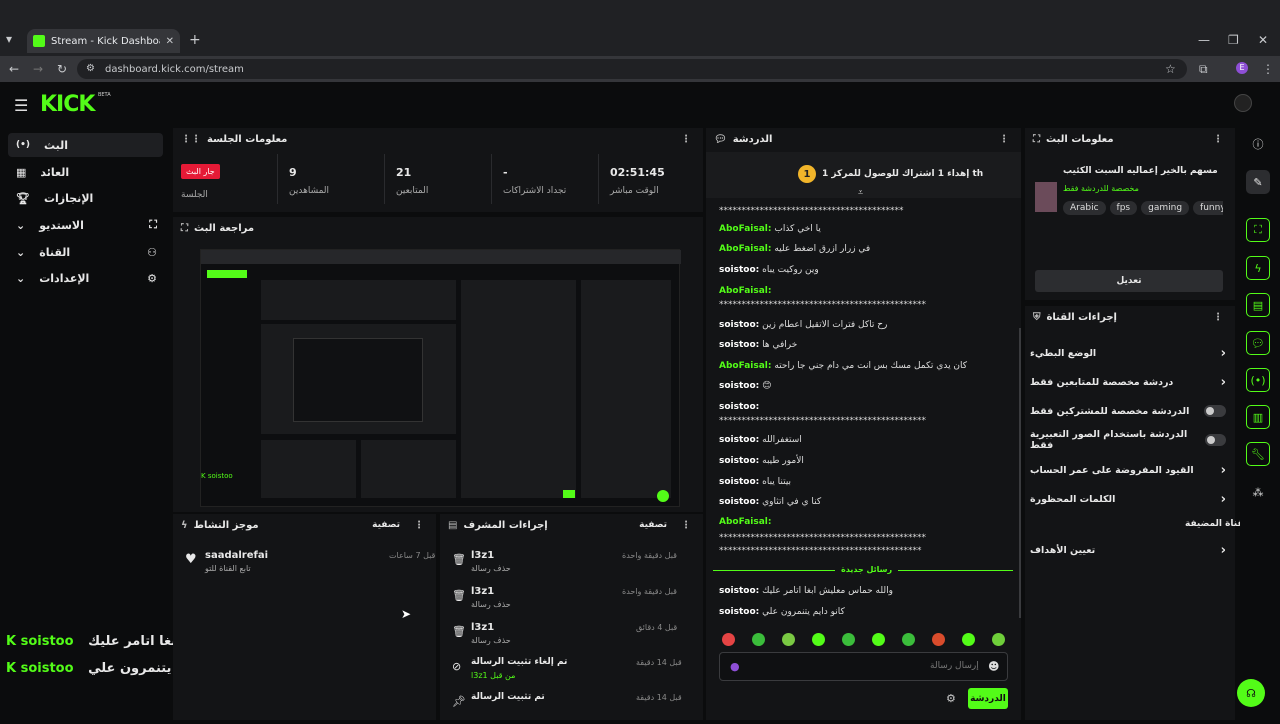 The height and width of the screenshot is (724, 1280). I want to click on chat-message: soistoo:, so click(739, 407).